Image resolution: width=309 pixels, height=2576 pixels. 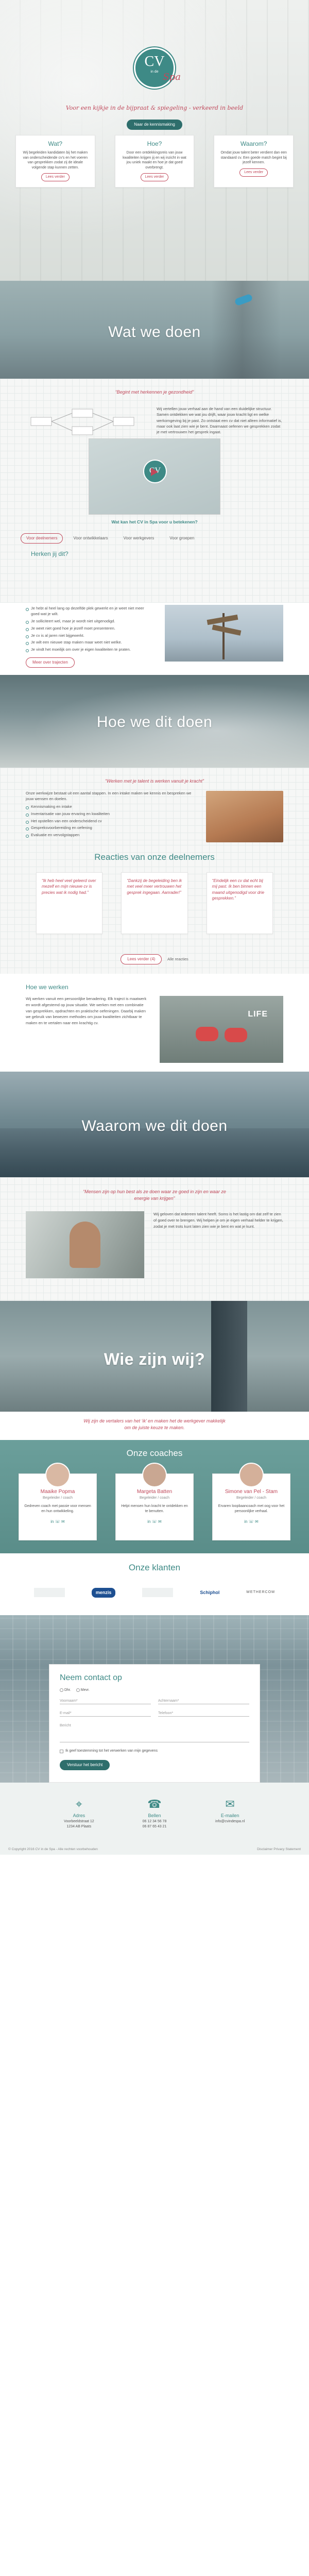 I want to click on more-reviews-button: Lees verder (4), so click(x=141, y=959).